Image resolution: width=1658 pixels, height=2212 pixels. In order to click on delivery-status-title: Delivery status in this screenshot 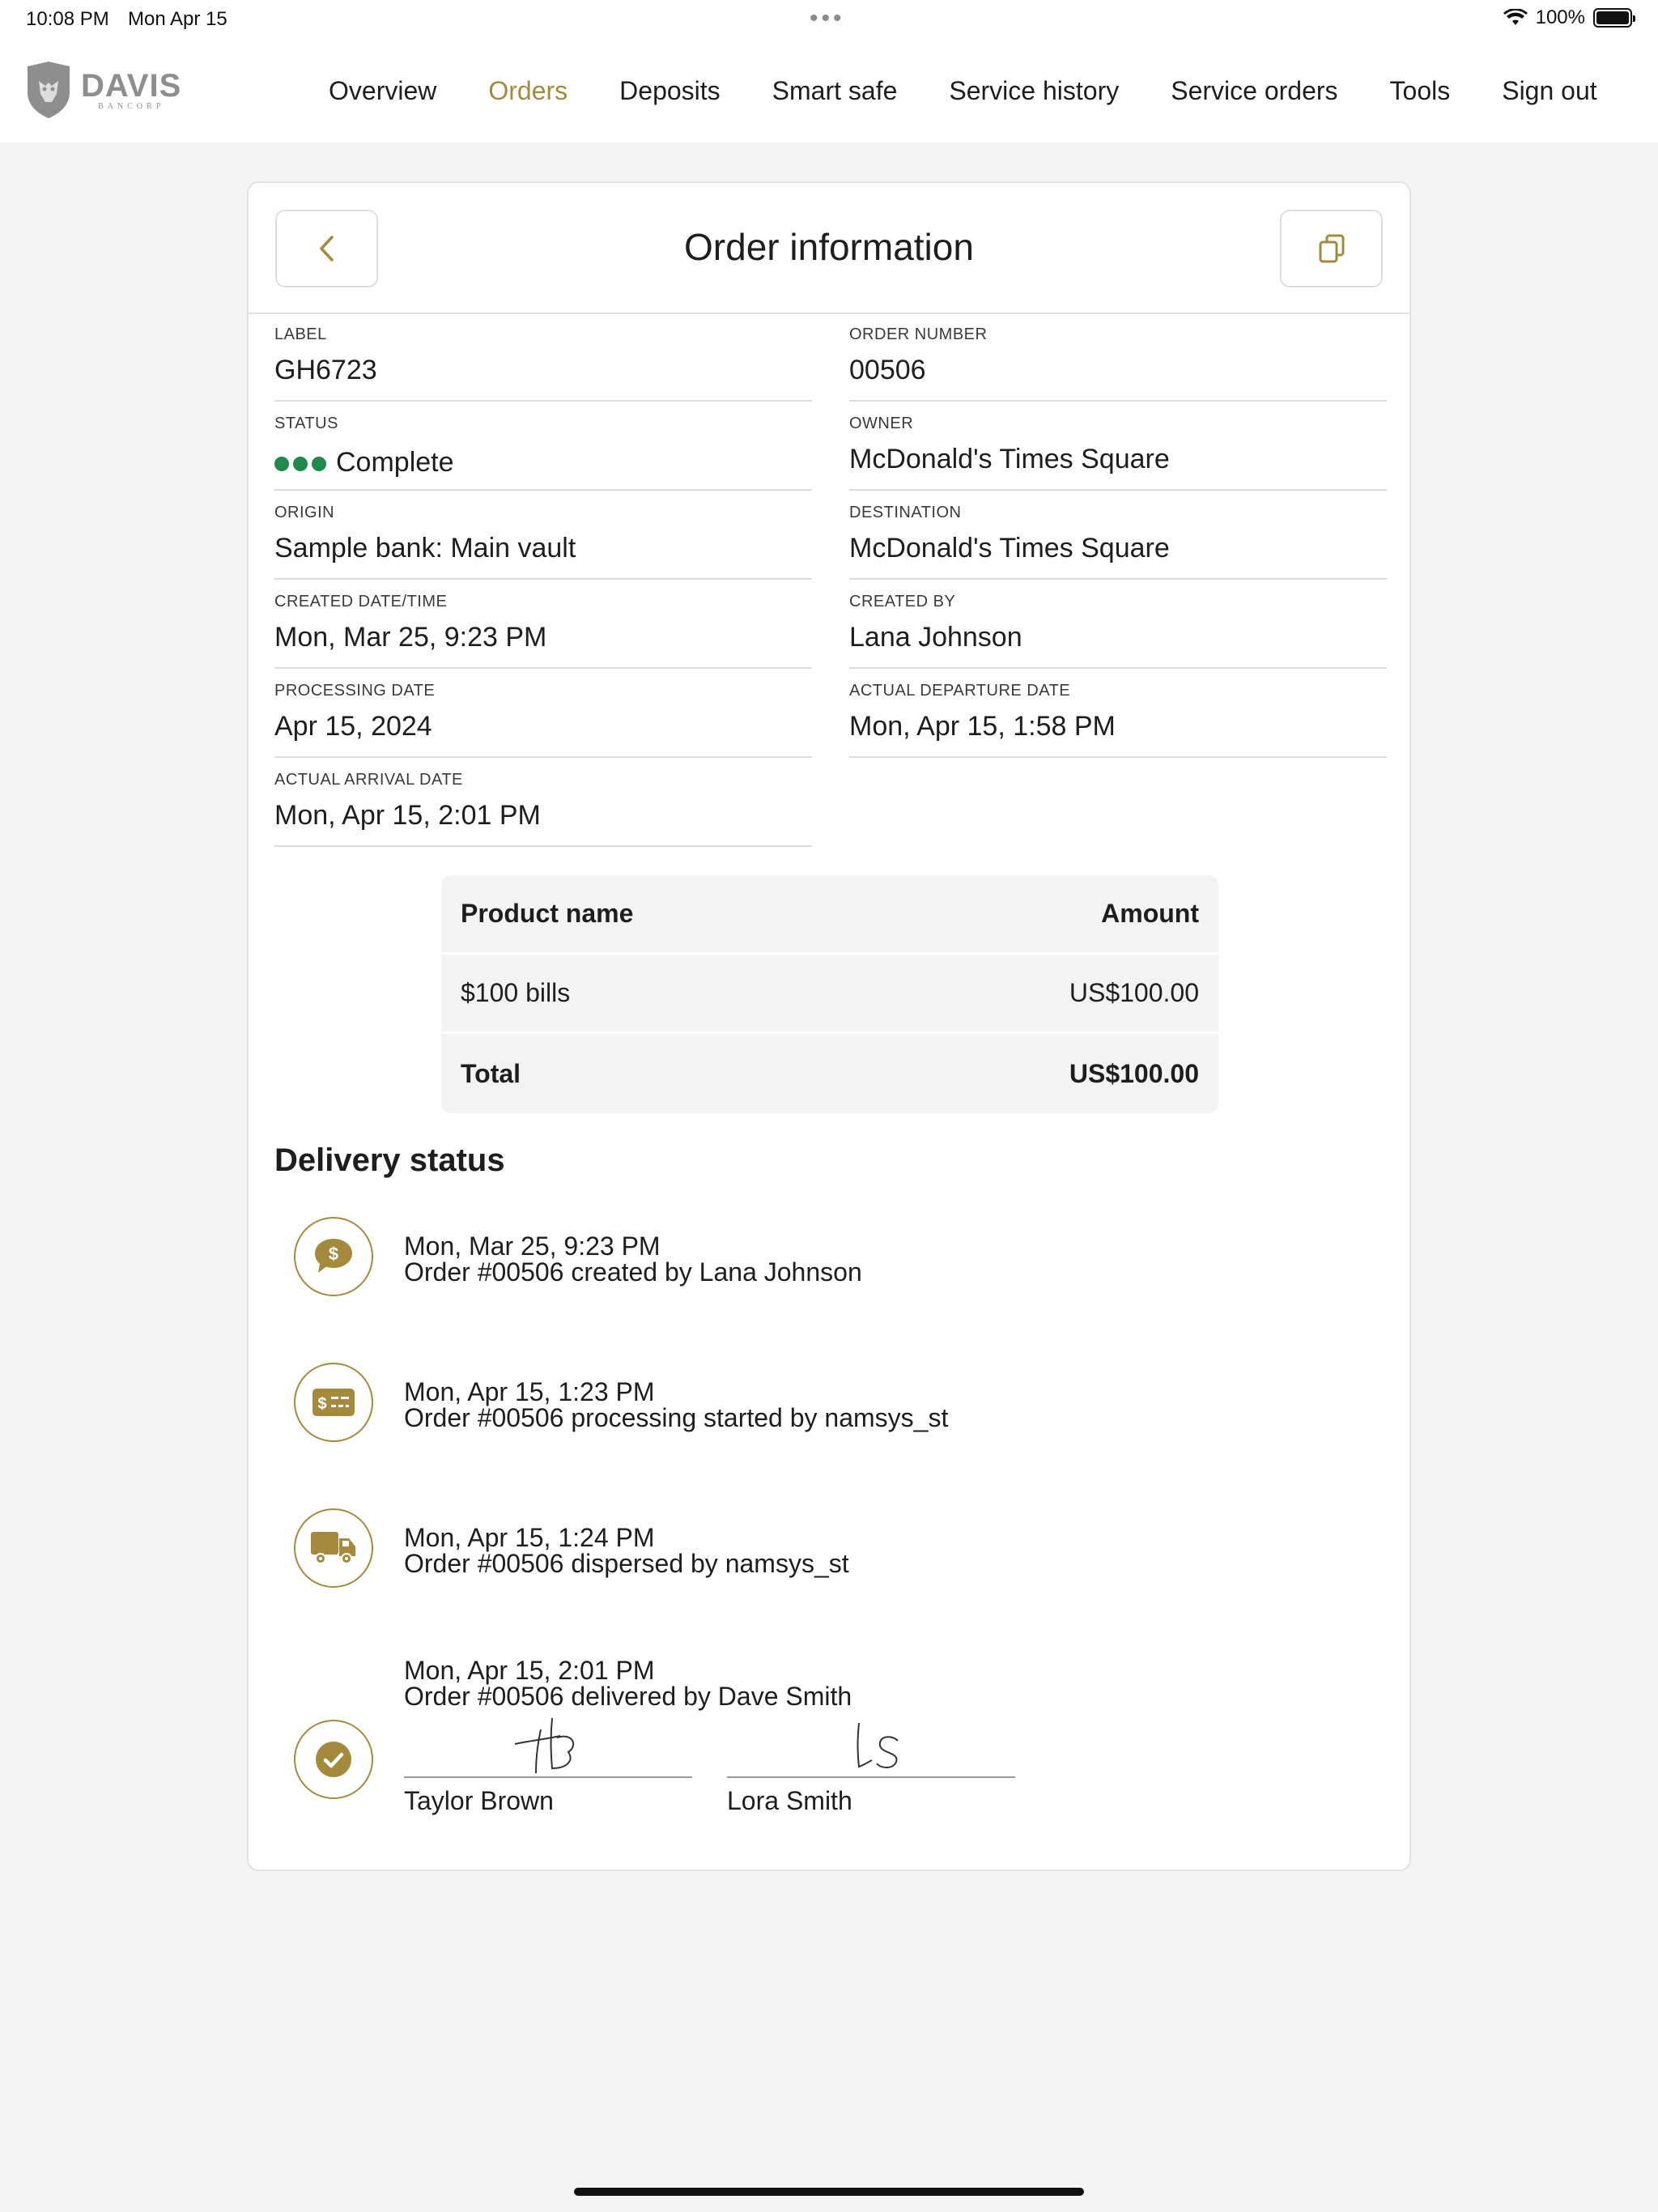, I will do `click(389, 1160)`.